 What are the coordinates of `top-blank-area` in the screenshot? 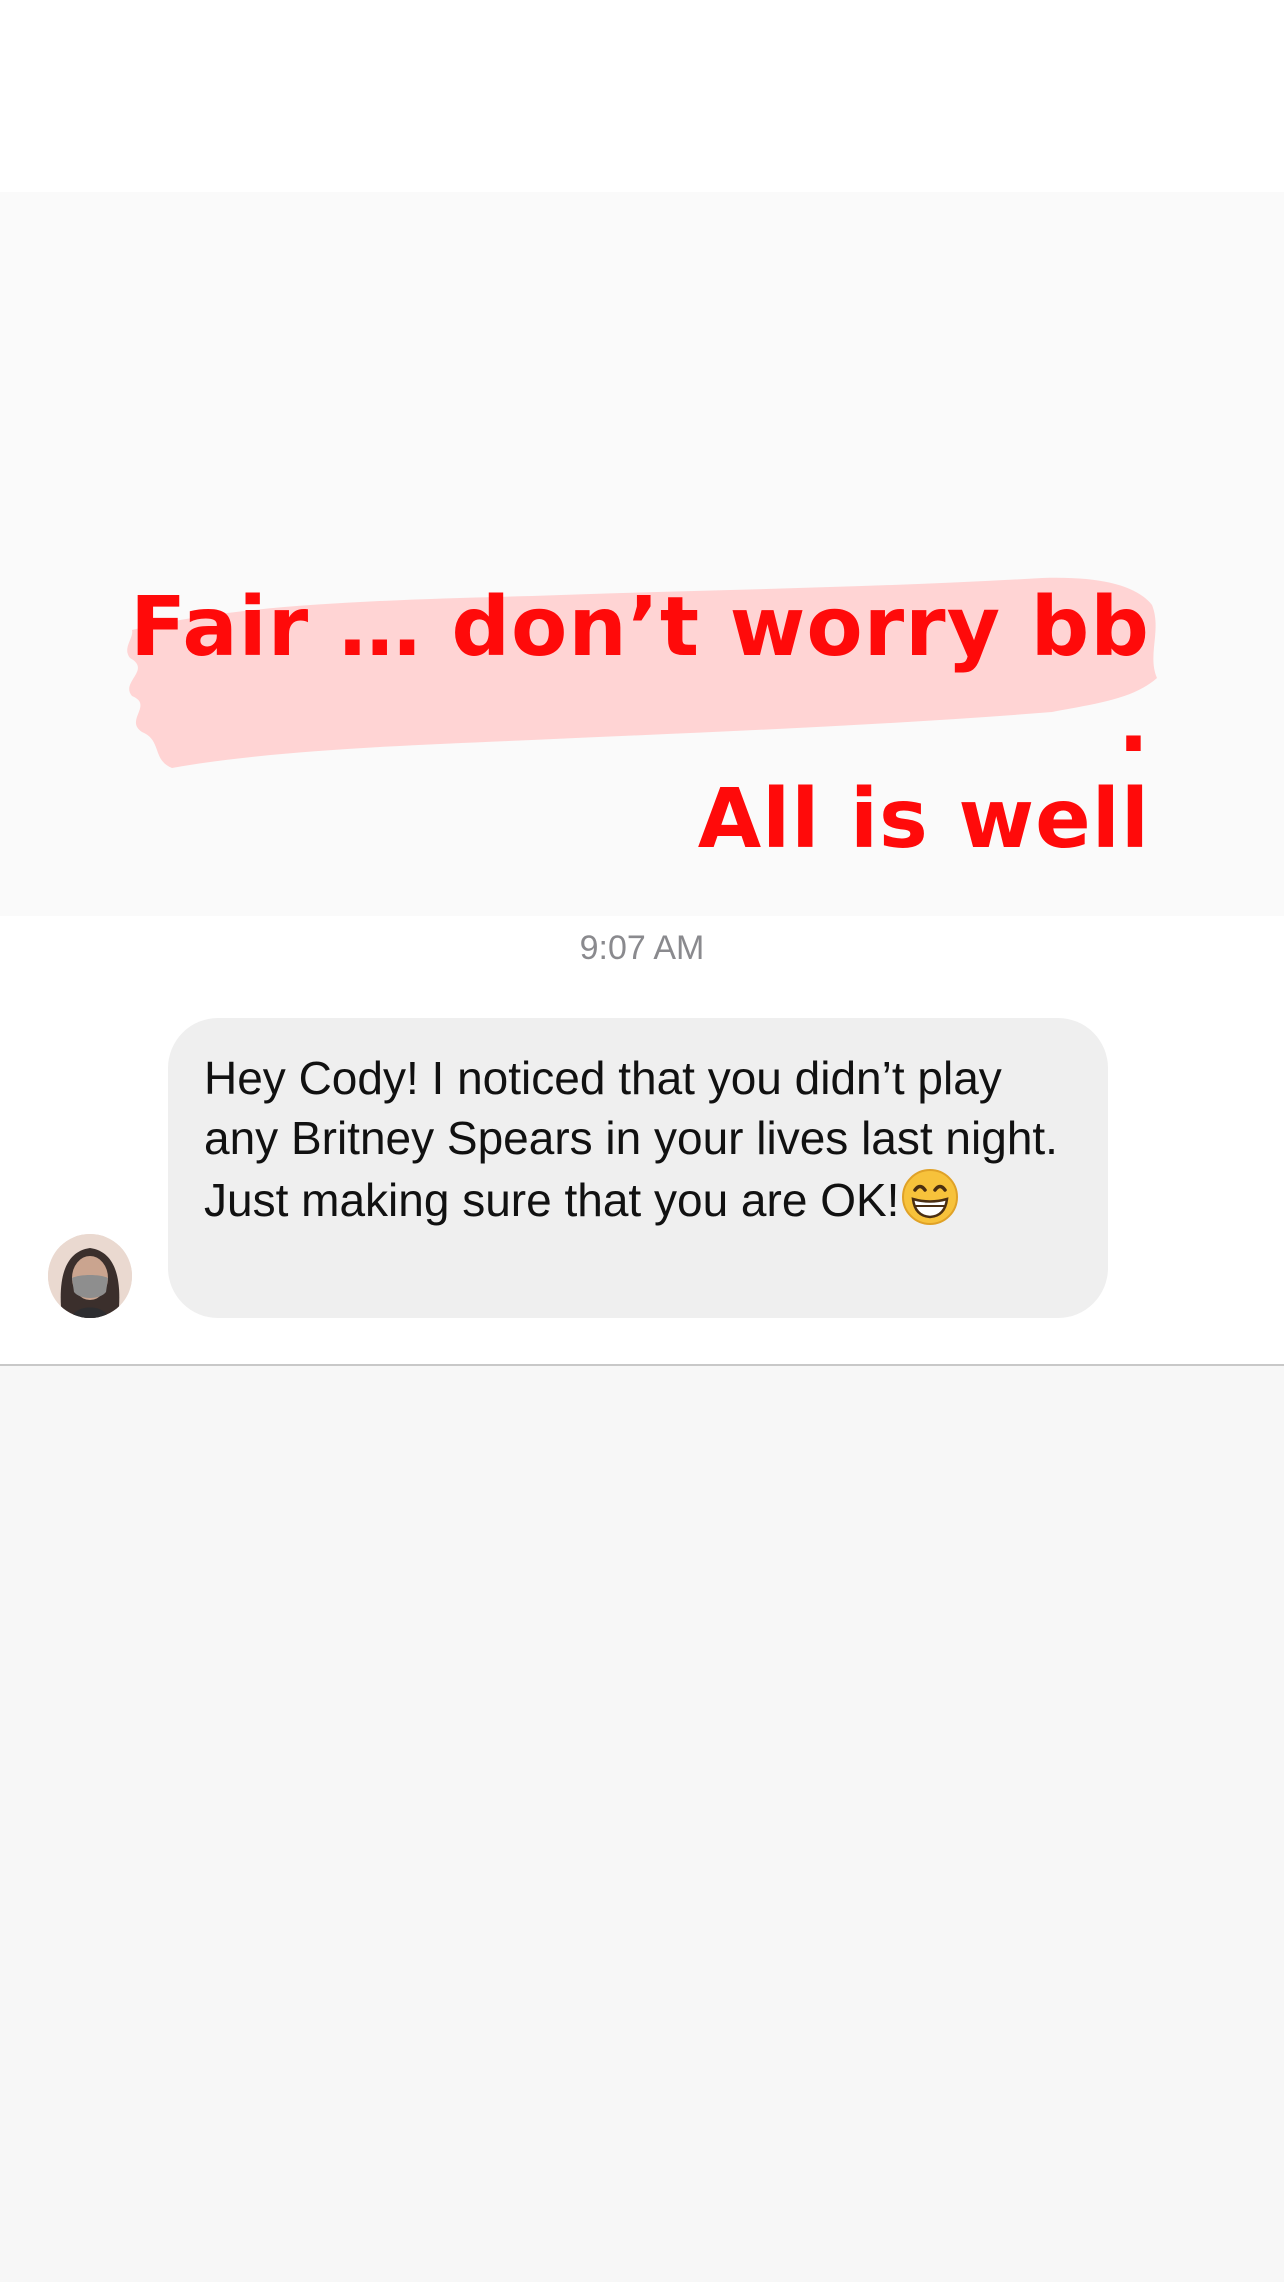 It's located at (642, 96).